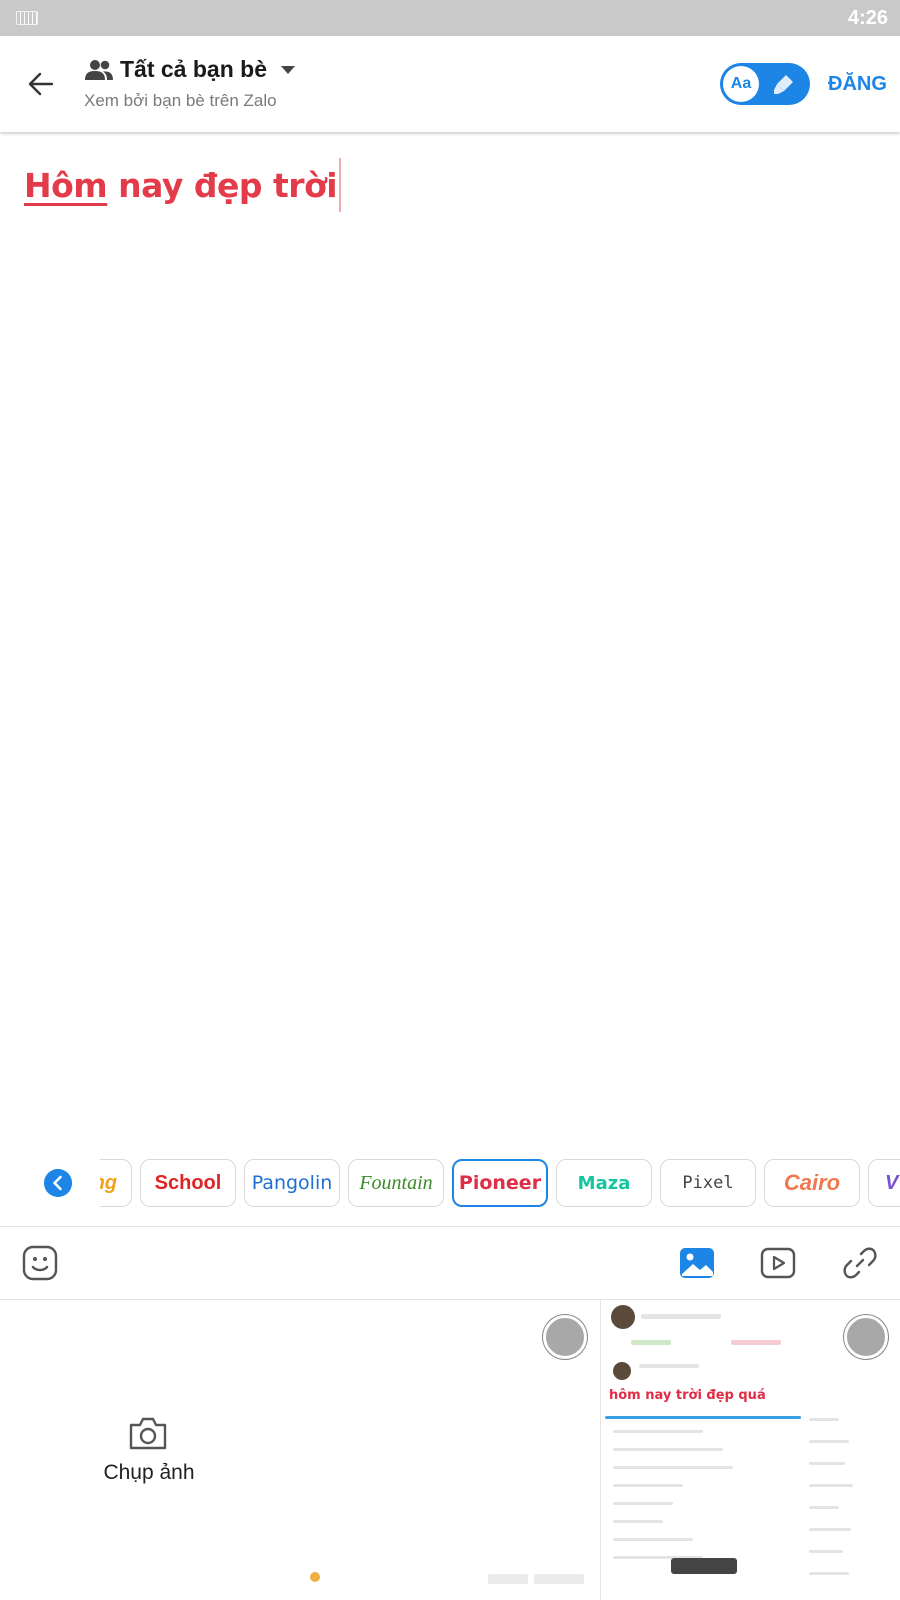  I want to click on camera-tile: Chụp ảnh, so click(149, 1450).